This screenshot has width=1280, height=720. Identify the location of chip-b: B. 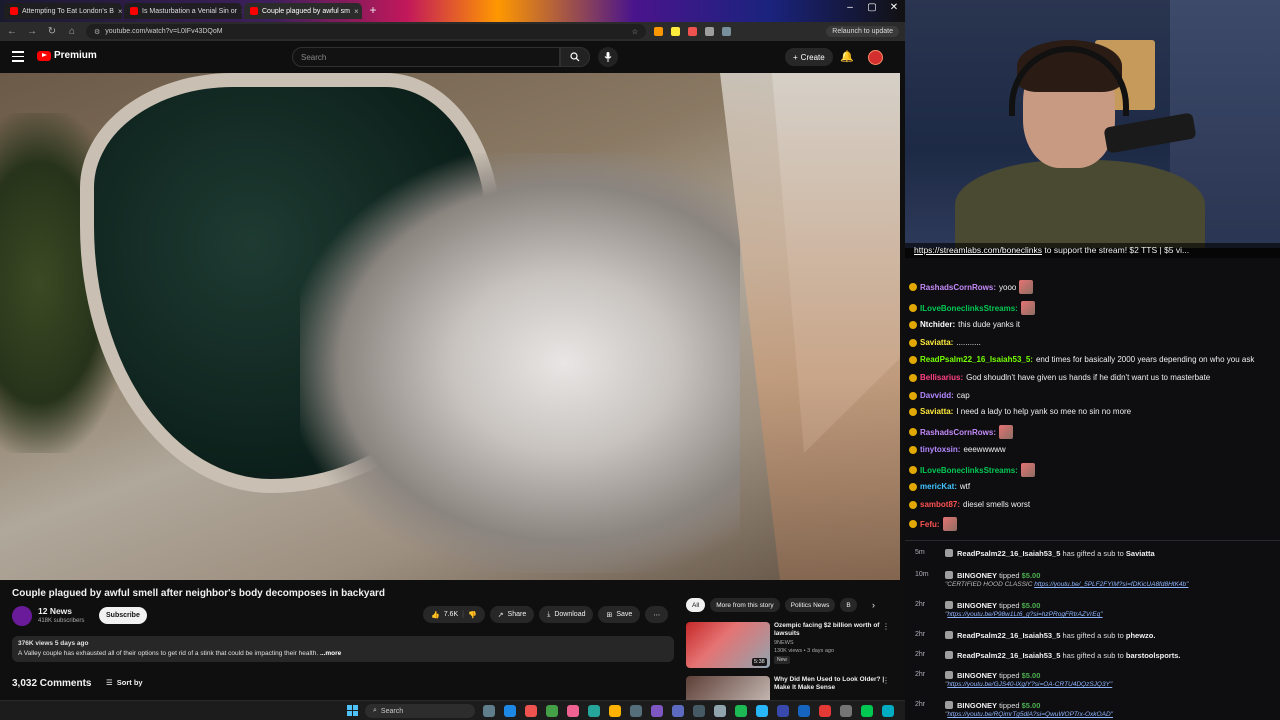
(848, 605).